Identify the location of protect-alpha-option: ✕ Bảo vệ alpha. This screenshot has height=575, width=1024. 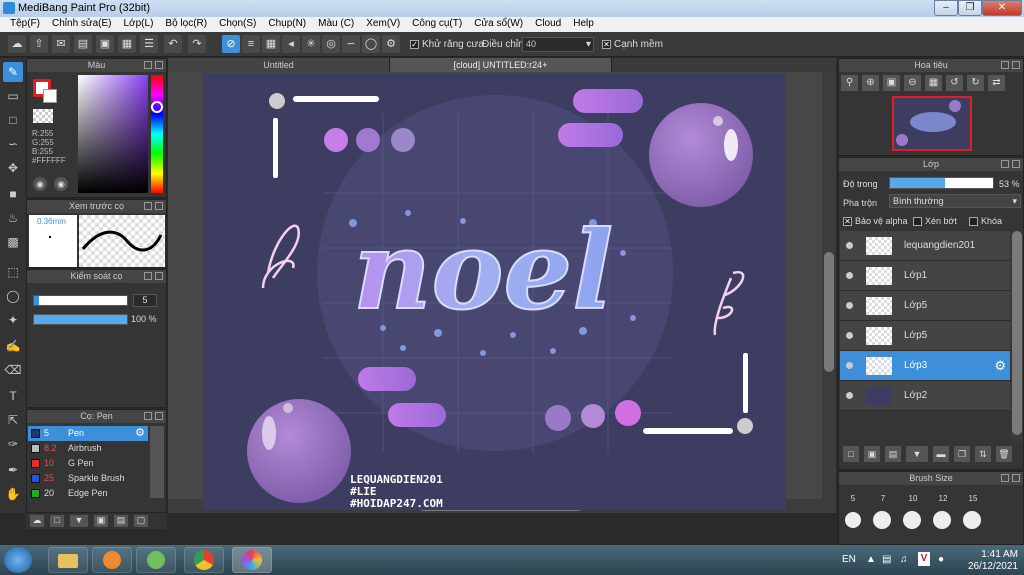
(875, 221).